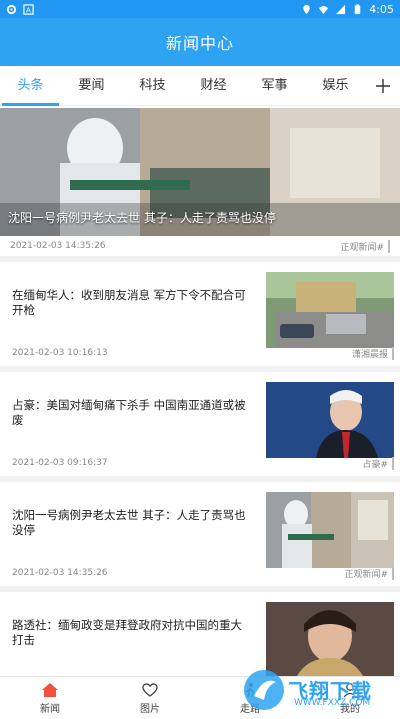  What do you see at coordinates (129, 522) in the screenshot?
I see `item-title: 沈阳一号病例尹老太去世 其子：人走了责骂也没停` at bounding box center [129, 522].